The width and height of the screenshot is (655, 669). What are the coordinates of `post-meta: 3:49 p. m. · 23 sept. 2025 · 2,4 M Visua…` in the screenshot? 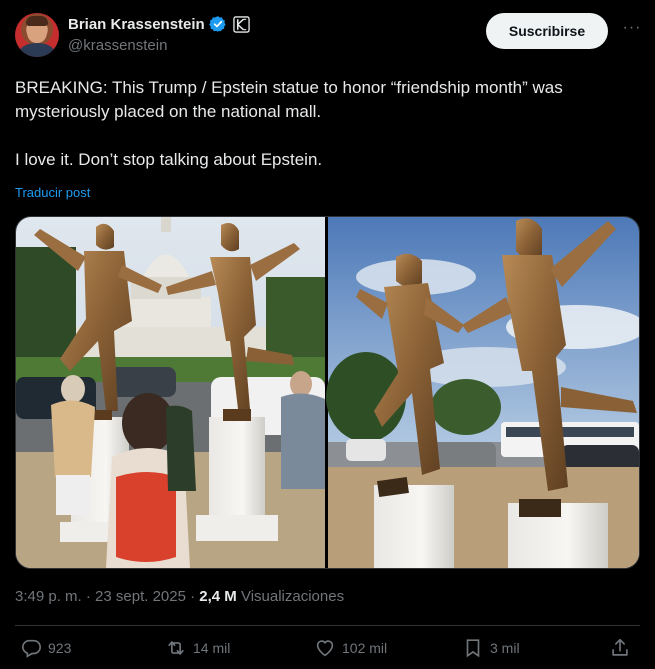 It's located at (179, 596).